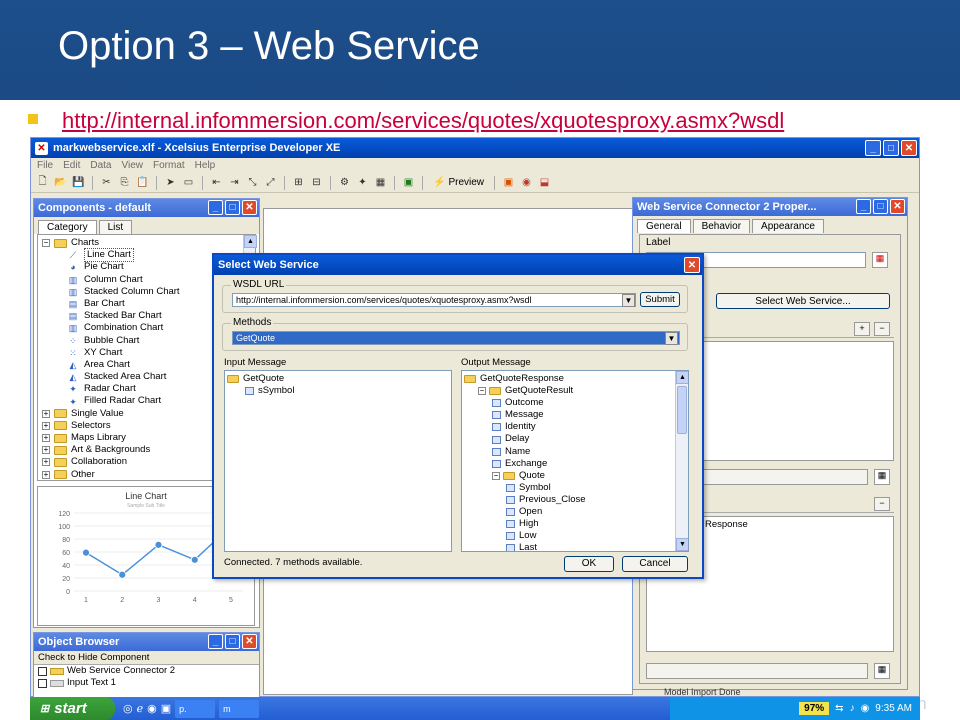  Describe the element at coordinates (873, 148) in the screenshot. I see `minimize-button: _` at that location.